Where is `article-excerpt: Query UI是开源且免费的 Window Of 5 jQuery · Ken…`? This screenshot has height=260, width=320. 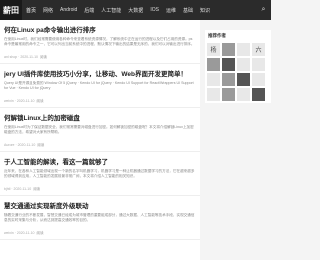 article-excerpt: Query UI是开源且免费的 Window Of 5 jQuery · Ken… is located at coordinates (99, 85).